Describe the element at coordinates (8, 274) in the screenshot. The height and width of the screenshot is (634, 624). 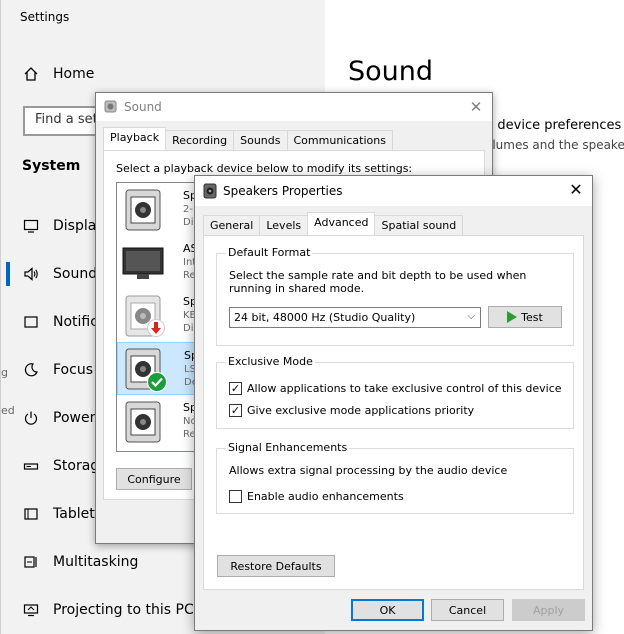
I see `nav-selection-indicator` at that location.